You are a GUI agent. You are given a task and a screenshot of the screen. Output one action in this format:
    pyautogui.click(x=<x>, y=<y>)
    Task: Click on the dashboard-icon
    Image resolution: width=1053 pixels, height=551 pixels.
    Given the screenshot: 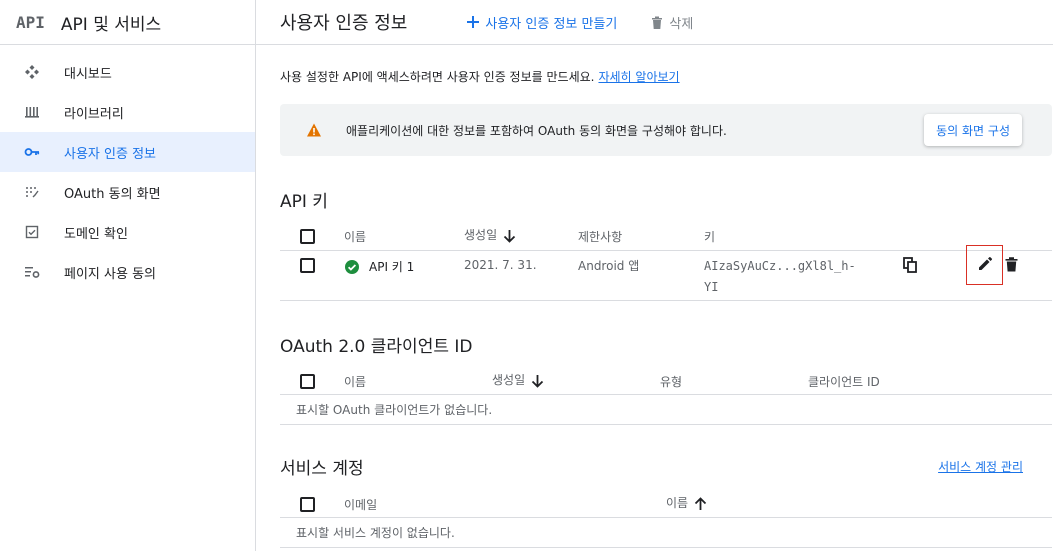 What is the action you would take?
    pyautogui.click(x=32, y=72)
    